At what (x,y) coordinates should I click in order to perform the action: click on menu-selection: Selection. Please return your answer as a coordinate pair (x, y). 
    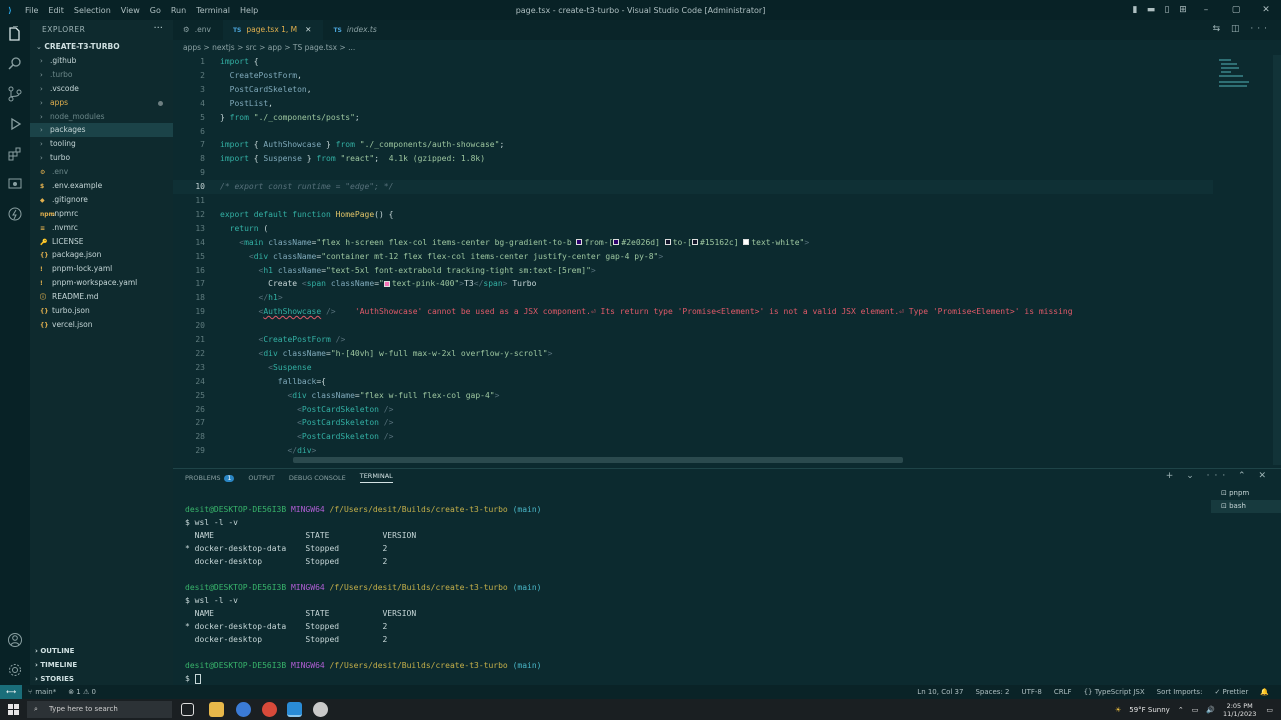
    Looking at the image, I should click on (92, 10).